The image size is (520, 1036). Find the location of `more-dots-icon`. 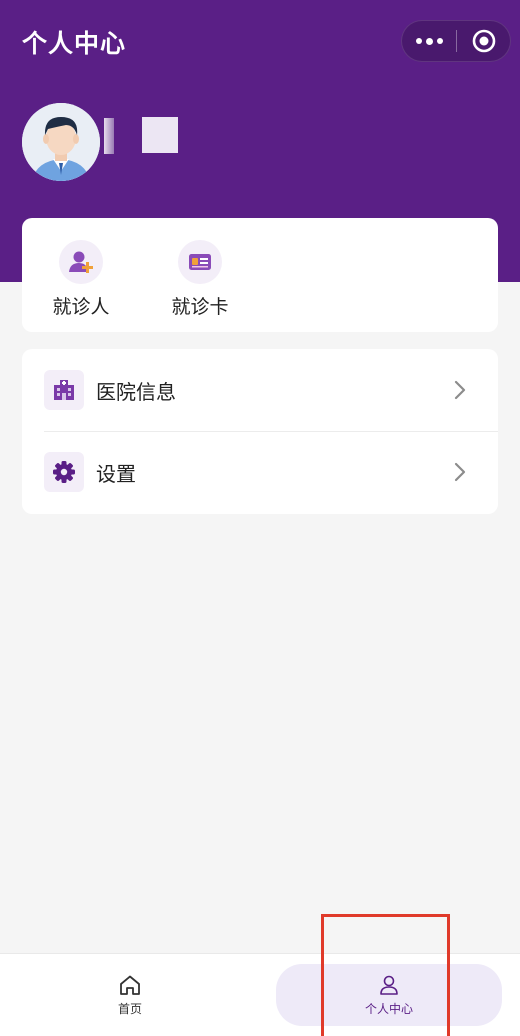

more-dots-icon is located at coordinates (429, 41).